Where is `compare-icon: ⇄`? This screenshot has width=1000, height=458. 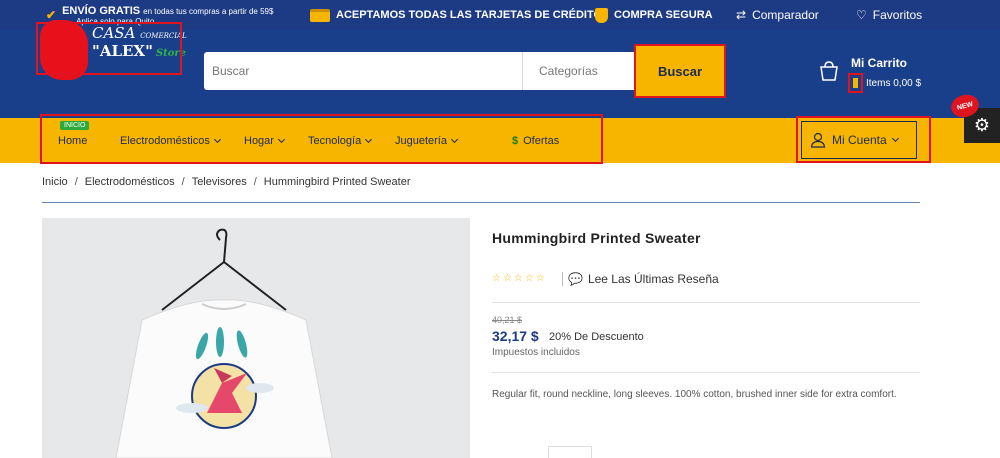 compare-icon: ⇄ is located at coordinates (741, 15).